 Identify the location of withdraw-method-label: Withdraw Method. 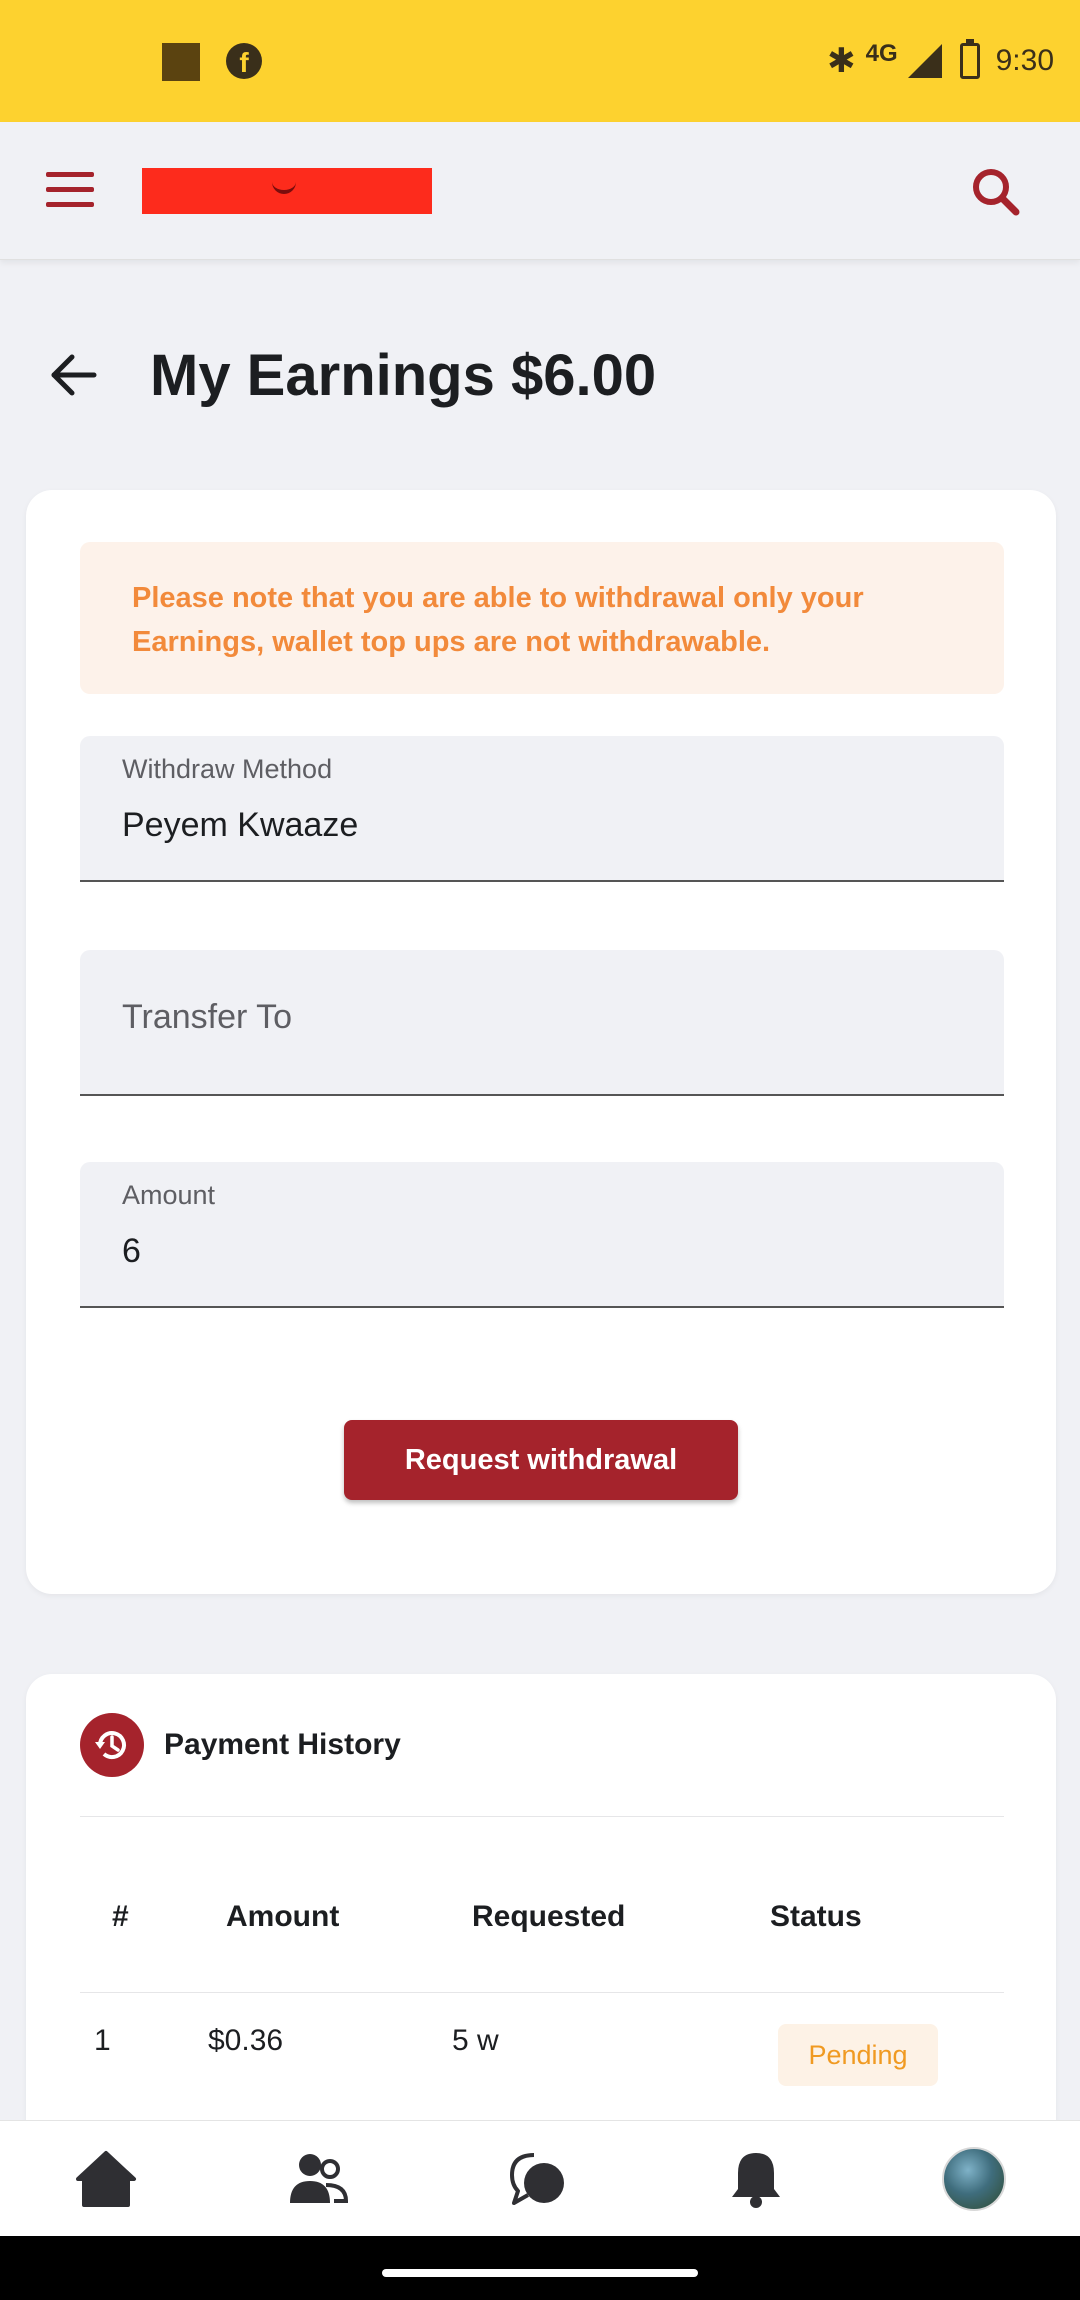
(227, 769).